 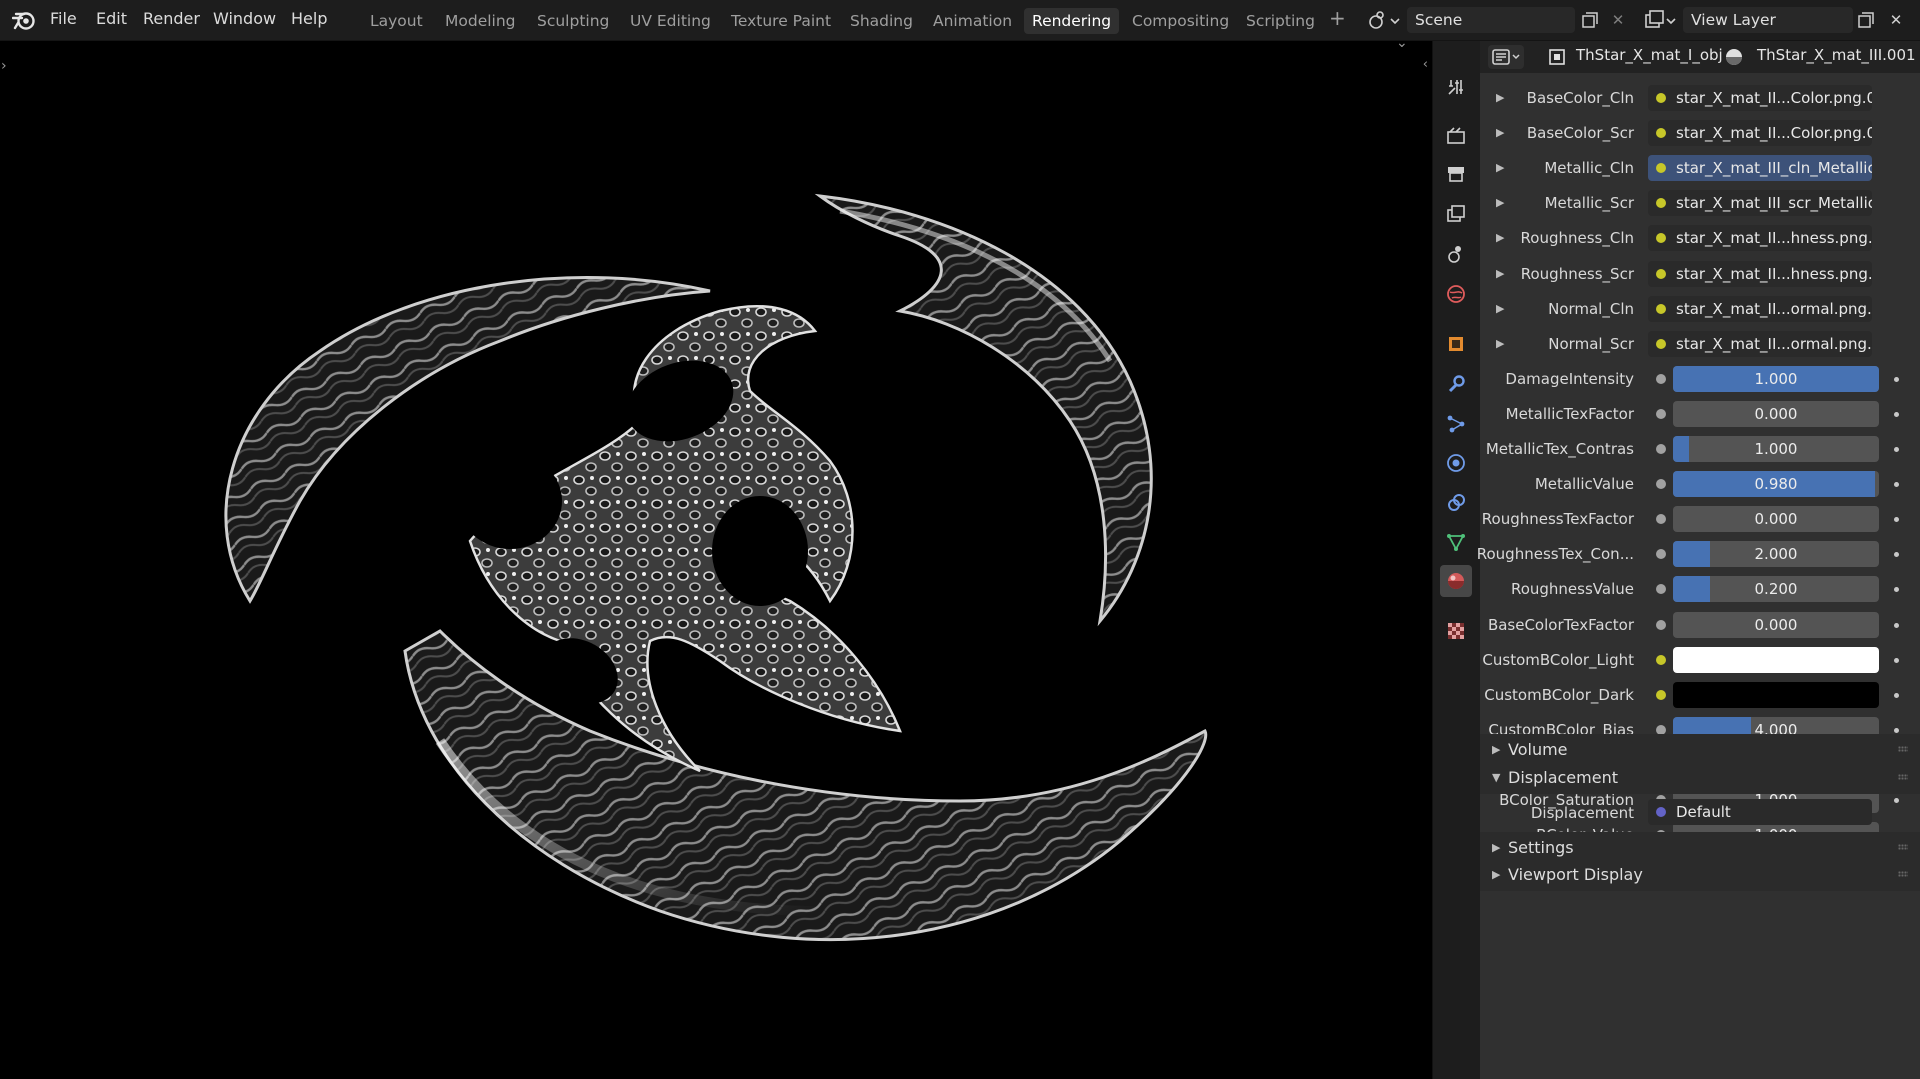 I want to click on tab-sculpting: Sculpting, so click(x=573, y=21).